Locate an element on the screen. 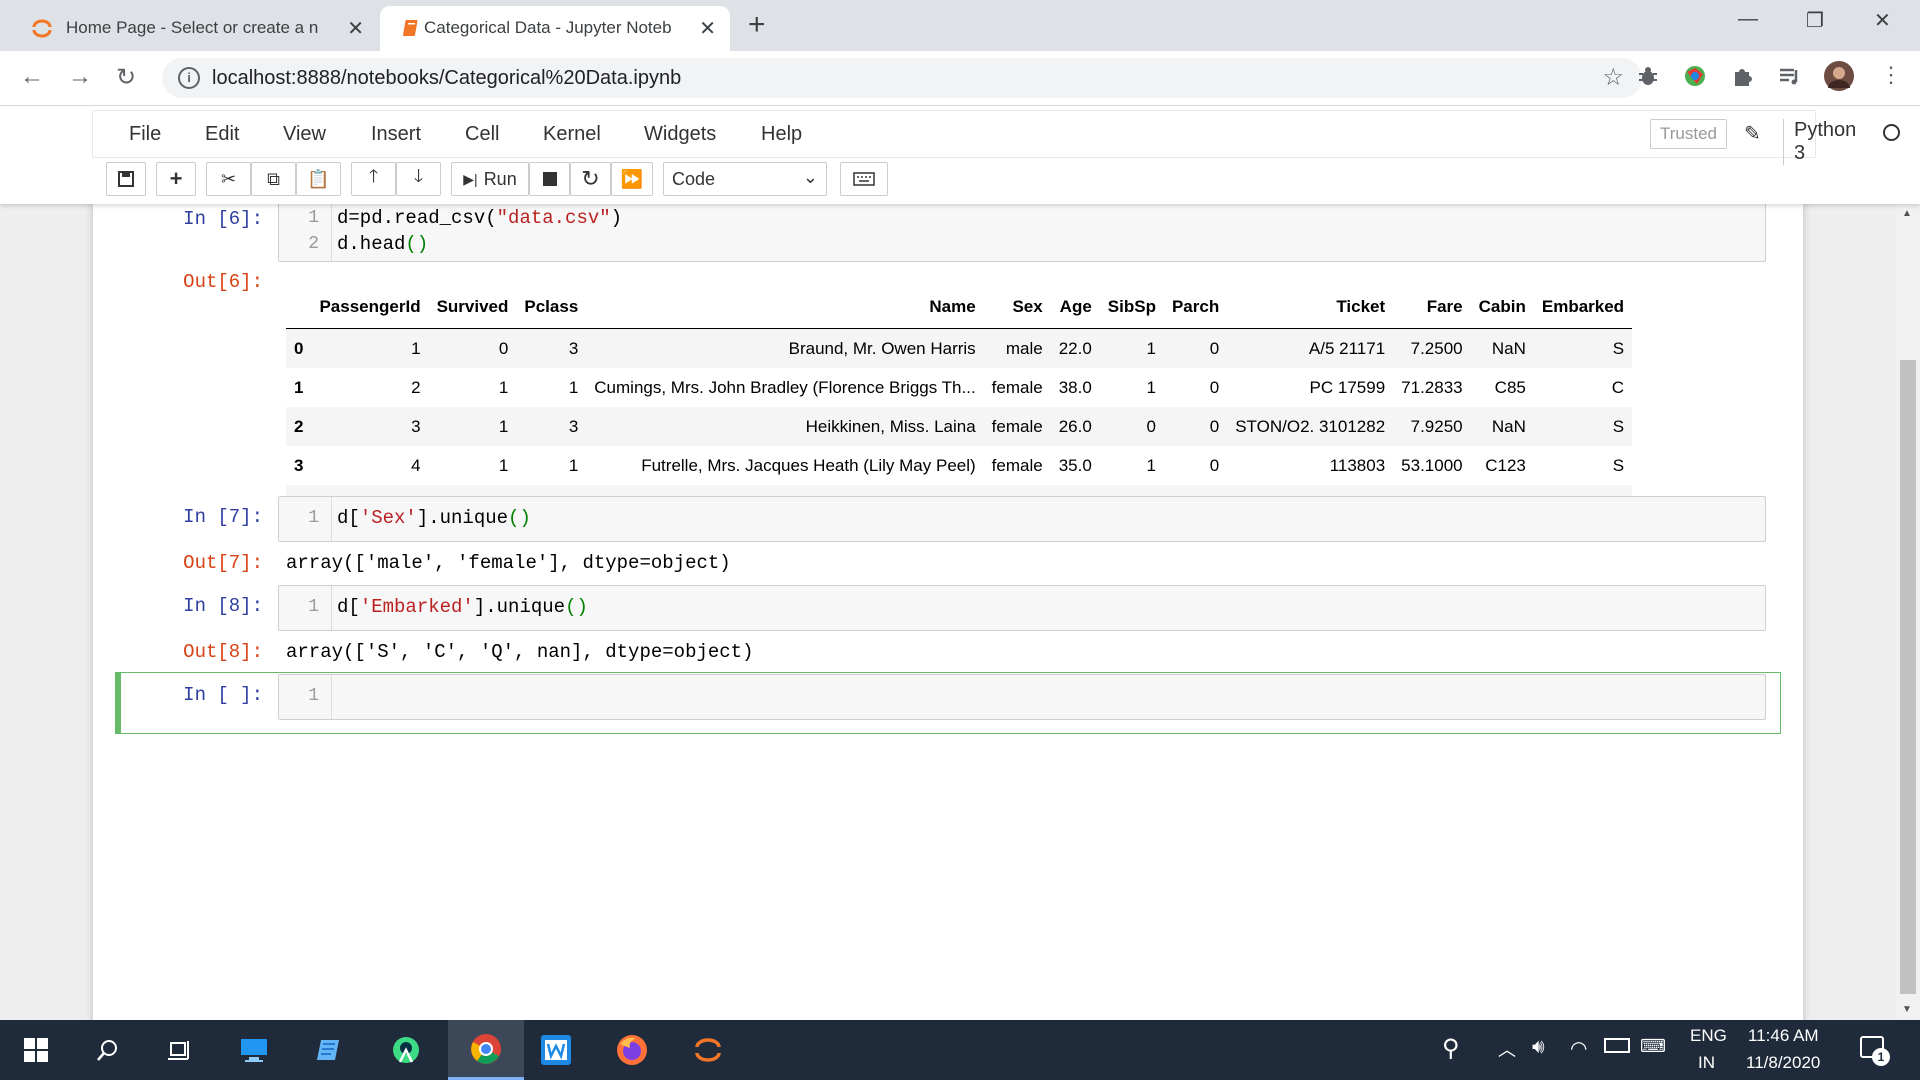 This screenshot has height=1080, width=1920. plus-icon: + is located at coordinates (176, 178).